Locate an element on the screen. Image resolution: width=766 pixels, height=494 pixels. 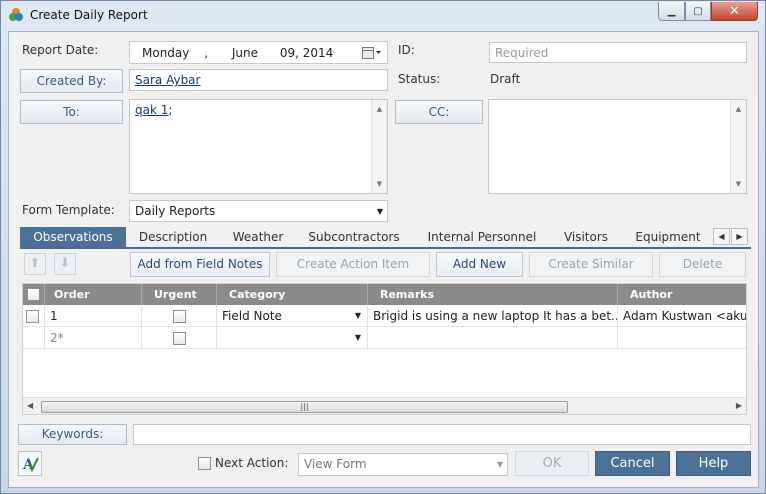
close-icon: ✕ is located at coordinates (734, 11).